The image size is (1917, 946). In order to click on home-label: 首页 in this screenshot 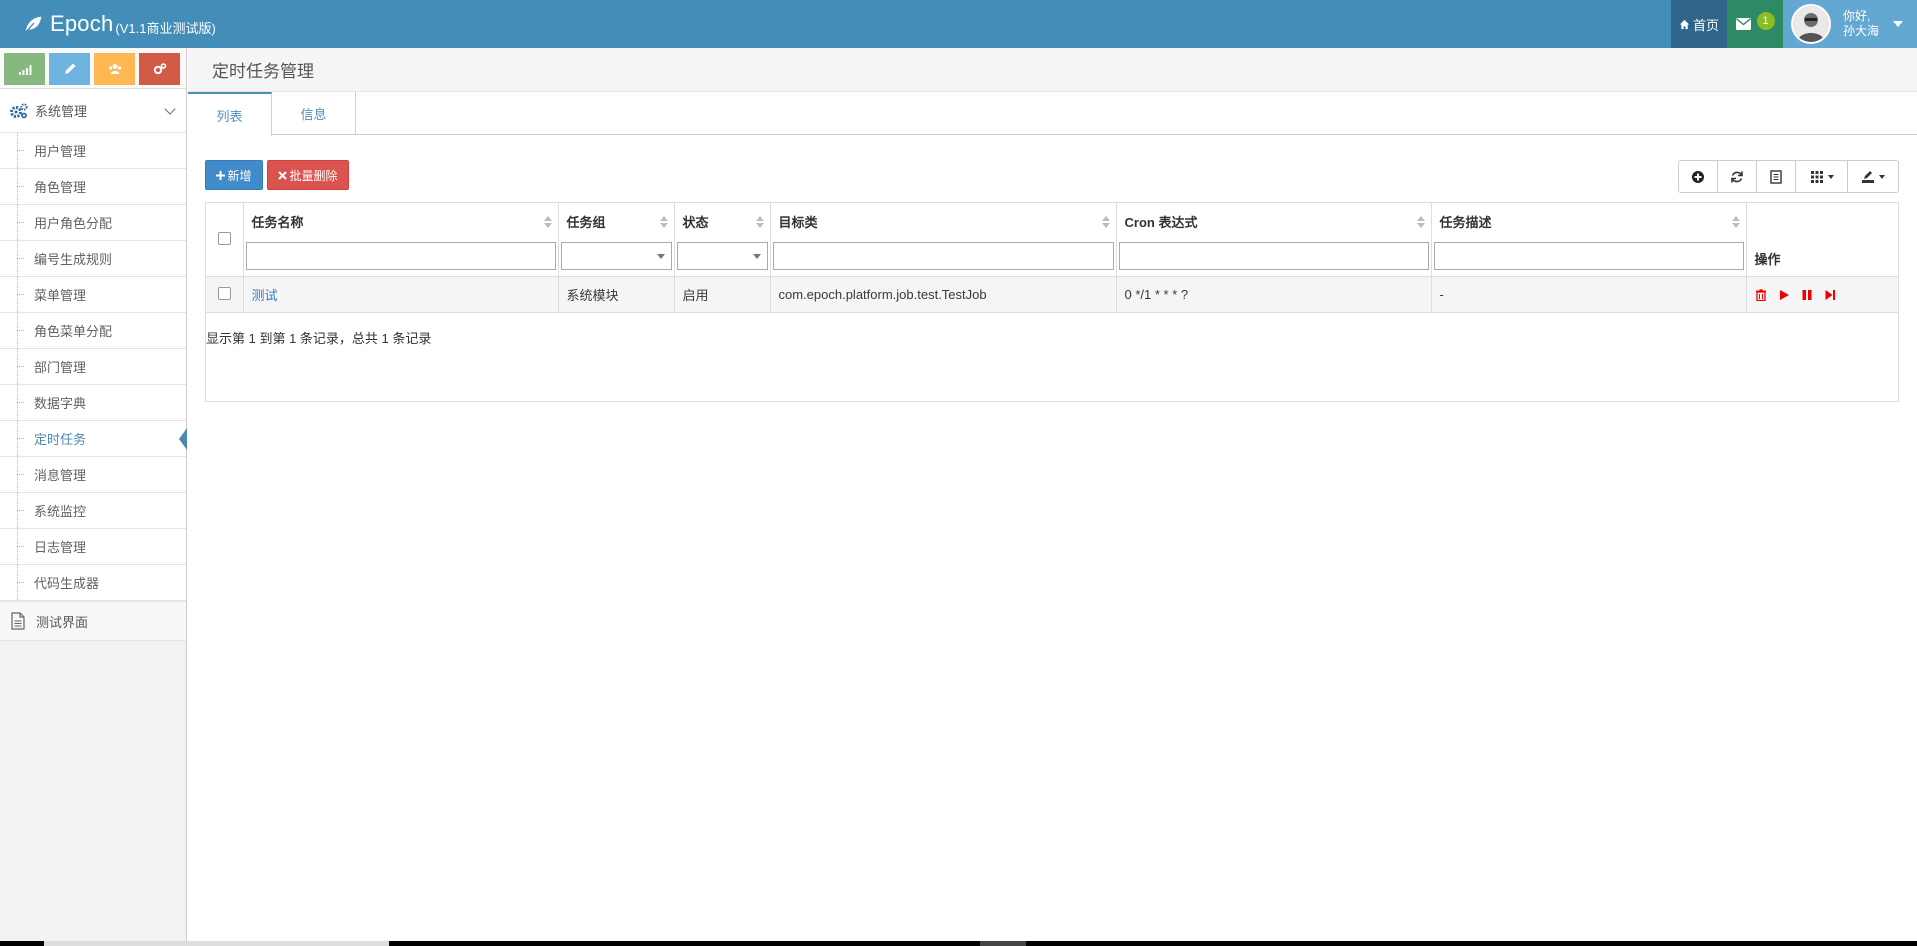, I will do `click(1705, 25)`.